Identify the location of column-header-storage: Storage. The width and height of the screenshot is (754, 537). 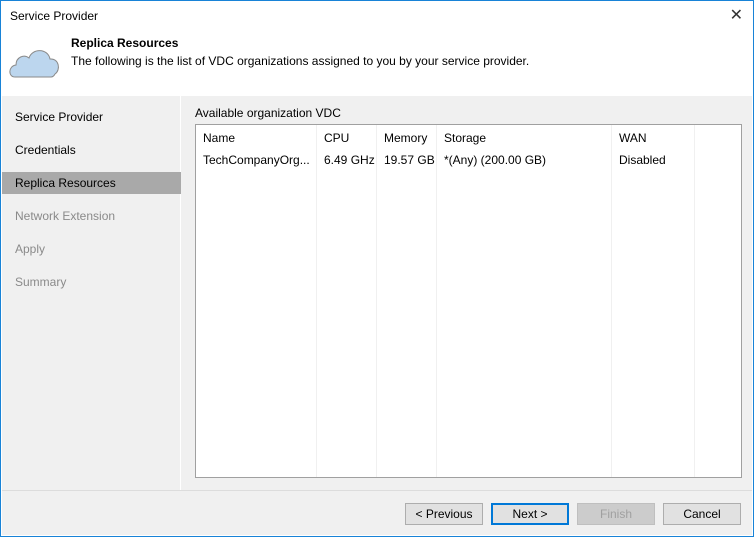
(465, 138).